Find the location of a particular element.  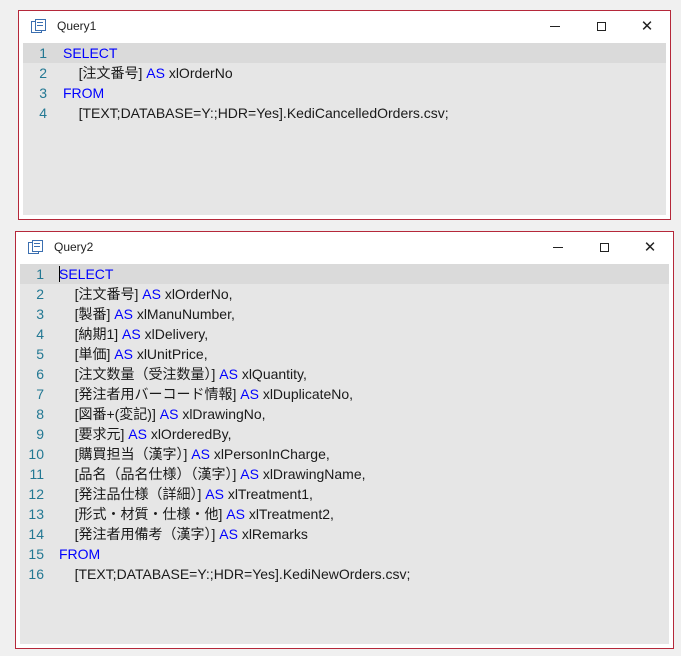

code-text: [購買担当（漢字）] AS xlPersonInCharge, is located at coordinates (194, 454).